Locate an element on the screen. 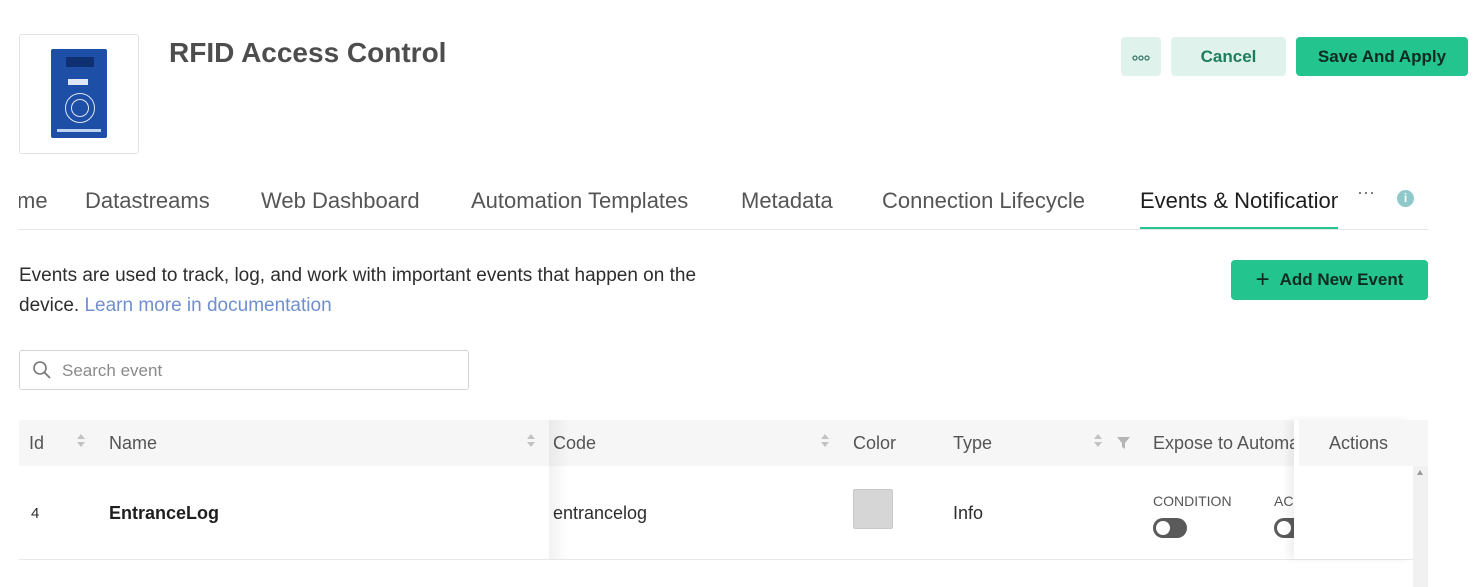 This screenshot has height=587, width=1478. table-scrollbar is located at coordinates (1420, 526).